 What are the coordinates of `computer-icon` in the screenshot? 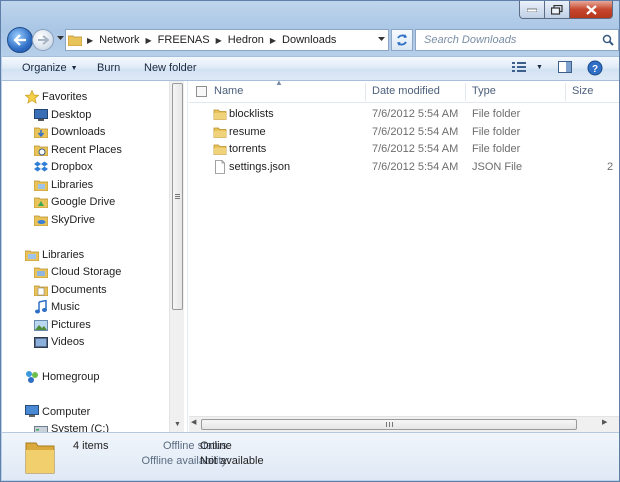 It's located at (32, 412).